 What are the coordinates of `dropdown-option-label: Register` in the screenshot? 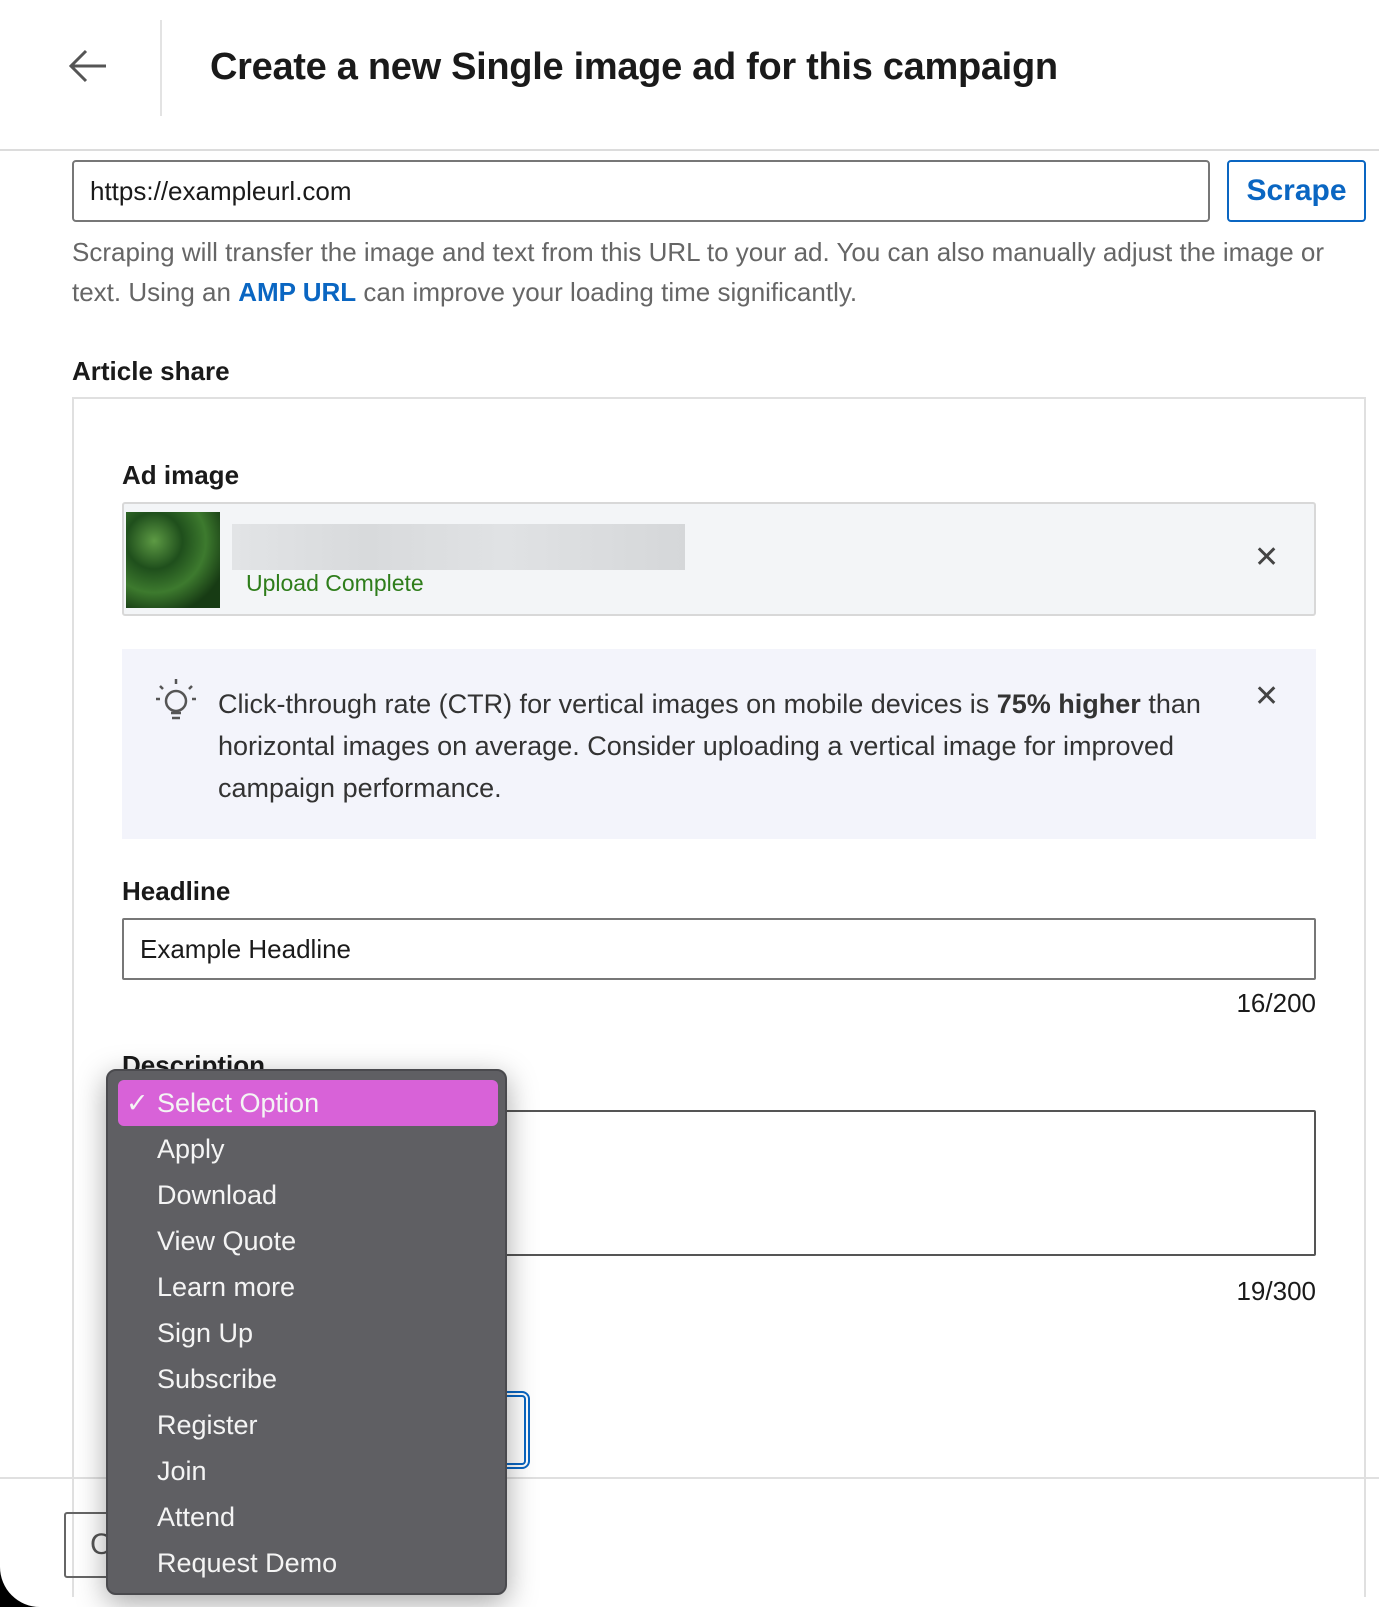 It's located at (207, 1425).